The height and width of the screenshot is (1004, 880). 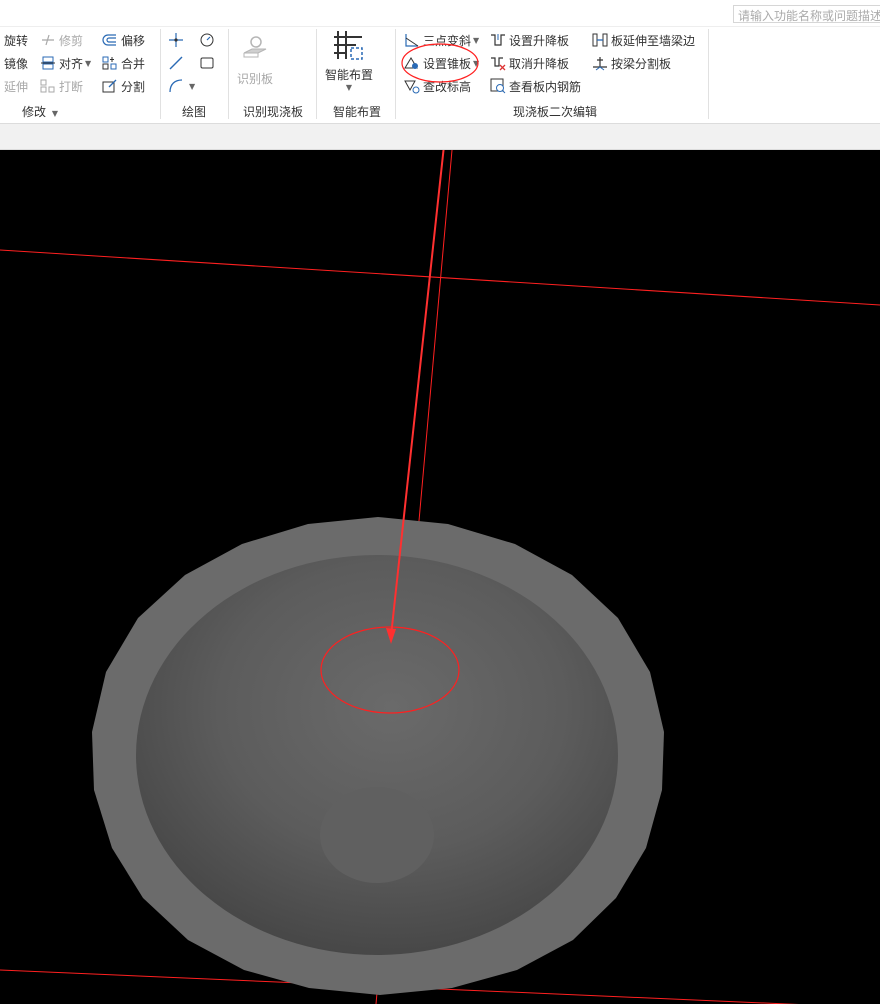 I want to click on smart-layout-label: 智能布置, so click(x=348, y=75).